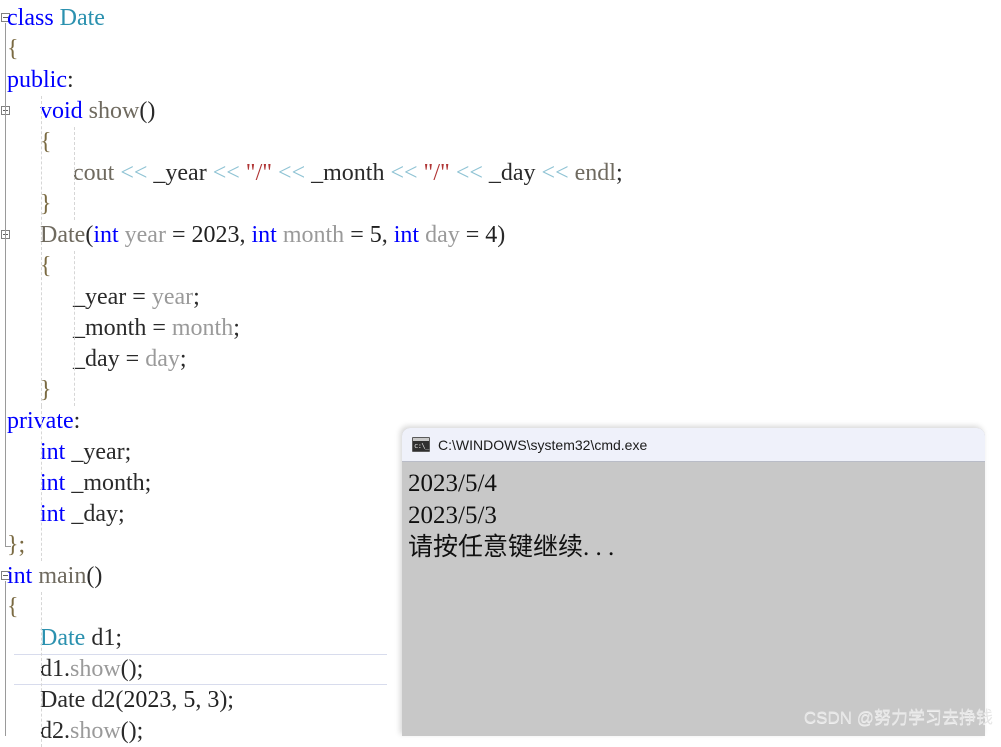  Describe the element at coordinates (452, 483) in the screenshot. I see `console-output-line: 2023/5/4` at that location.